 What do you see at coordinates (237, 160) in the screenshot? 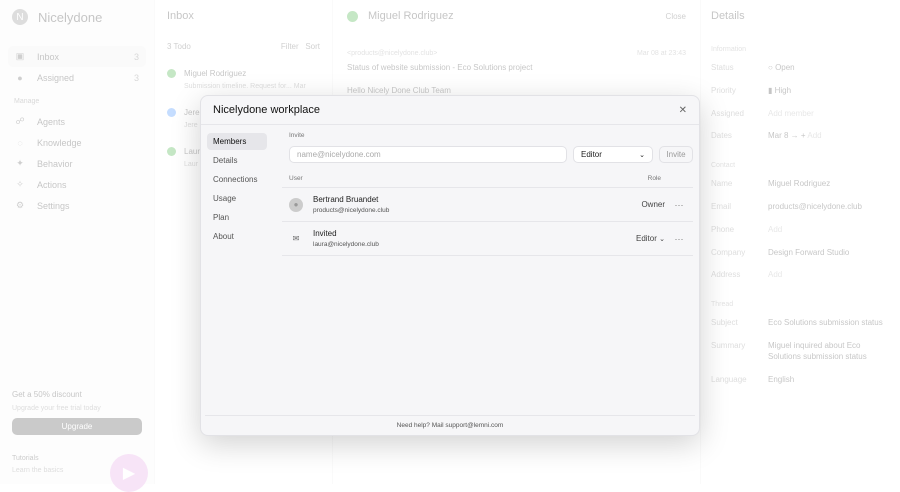
I see `tab-details: Details` at bounding box center [237, 160].